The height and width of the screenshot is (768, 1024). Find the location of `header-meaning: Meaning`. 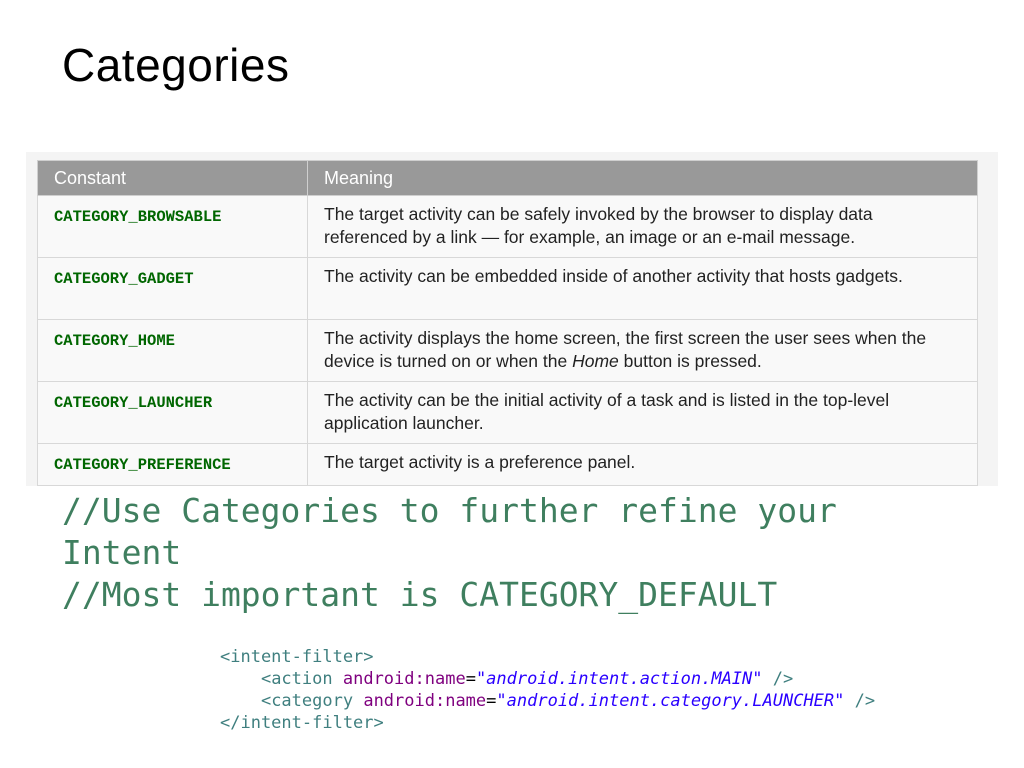

header-meaning: Meaning is located at coordinates (642, 178).